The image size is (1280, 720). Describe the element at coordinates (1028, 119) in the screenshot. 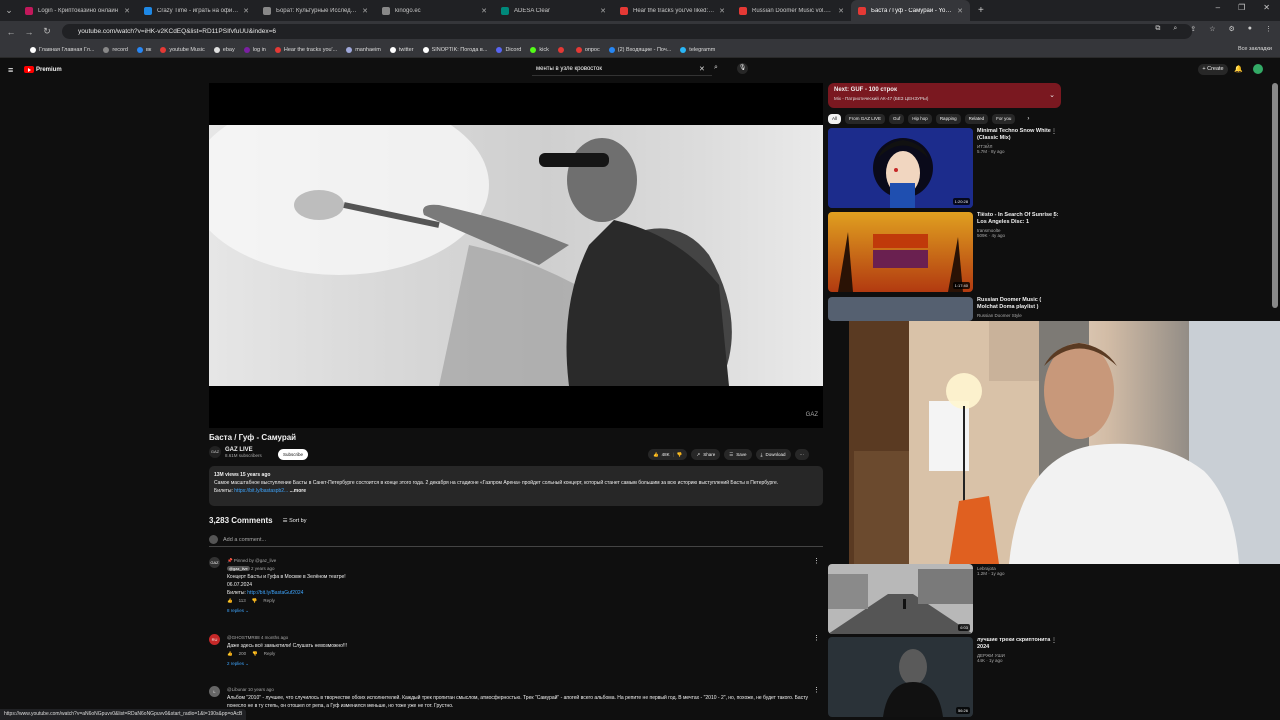

I see `chips-next-icon: ›` at that location.